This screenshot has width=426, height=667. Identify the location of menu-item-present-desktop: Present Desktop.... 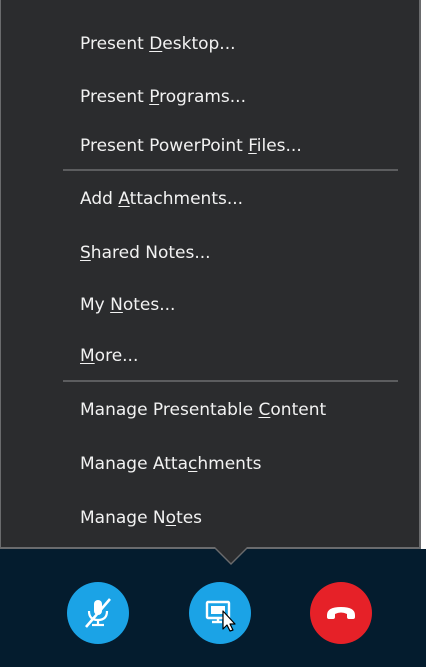
(158, 44).